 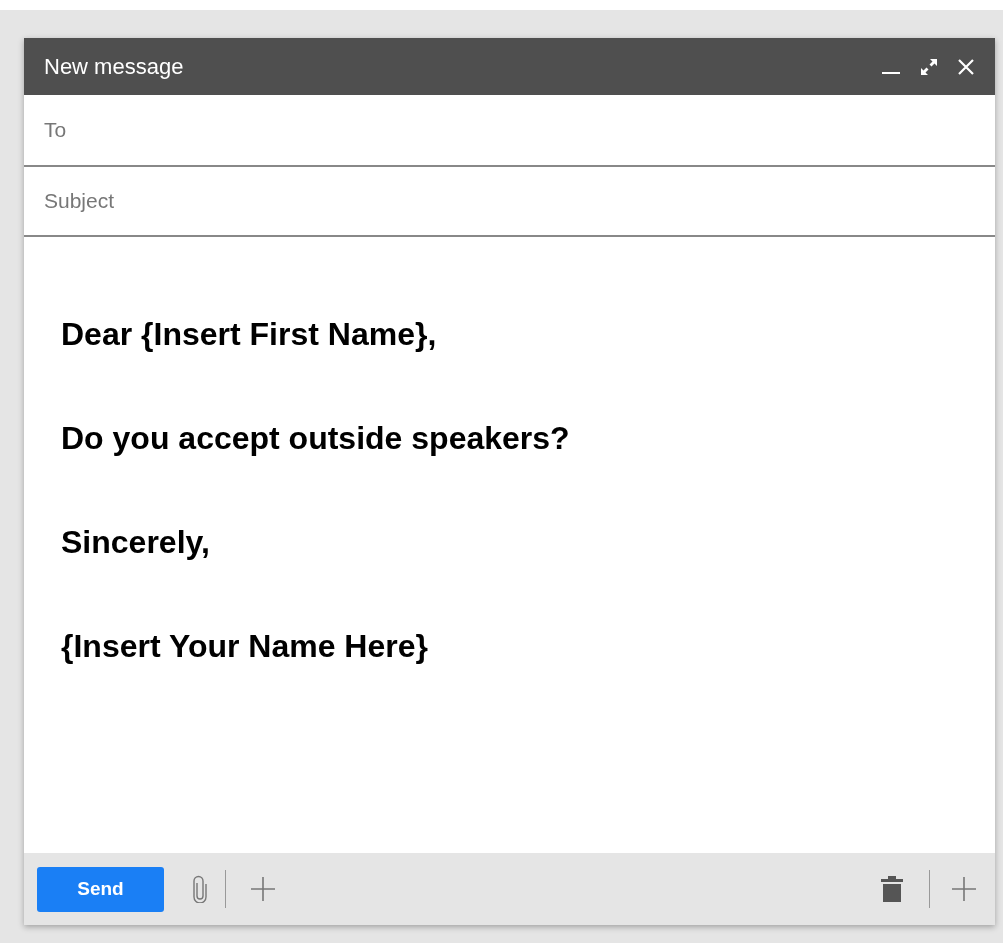 I want to click on send-button: Send, so click(x=100, y=889).